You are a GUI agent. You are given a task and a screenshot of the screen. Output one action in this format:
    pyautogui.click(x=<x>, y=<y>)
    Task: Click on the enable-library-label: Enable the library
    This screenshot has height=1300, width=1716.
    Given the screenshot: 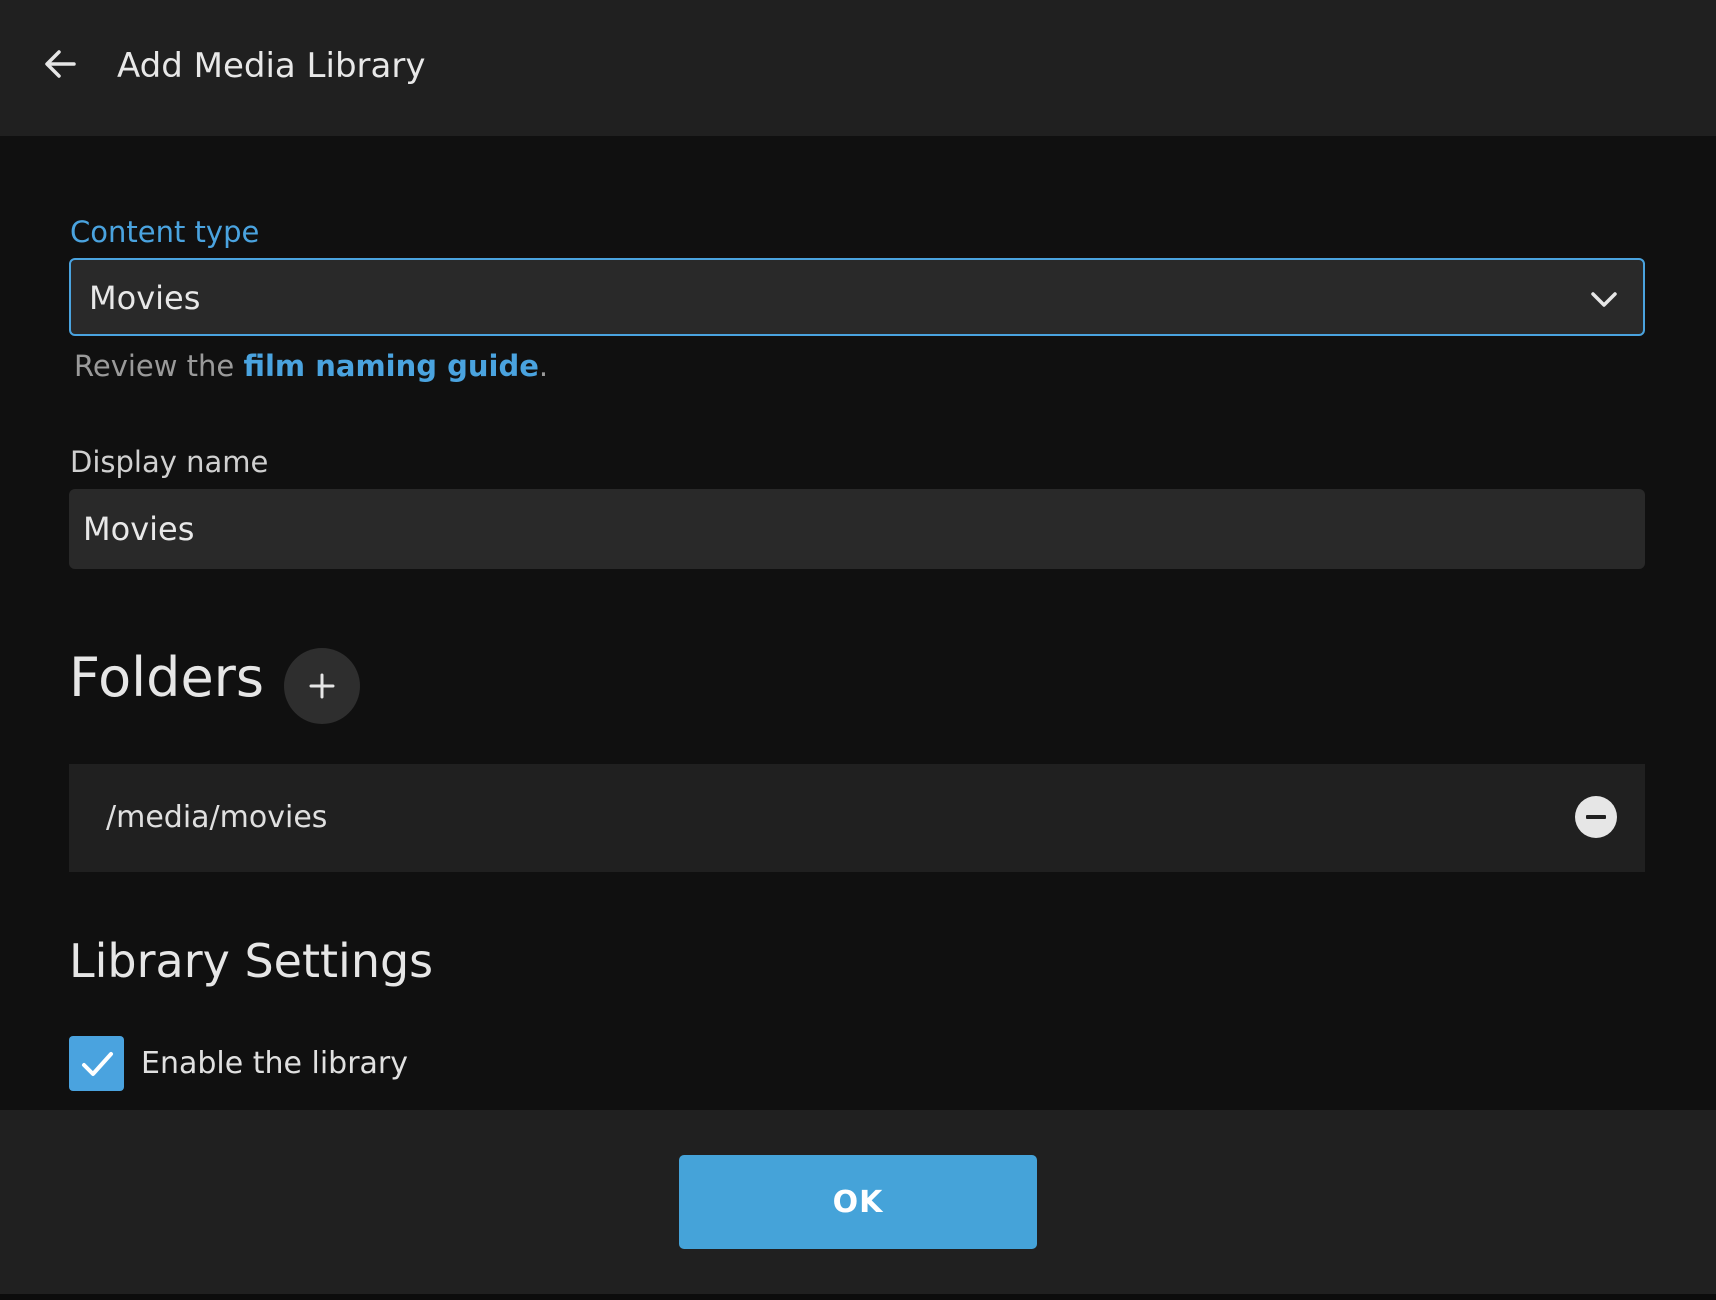 What is the action you would take?
    pyautogui.click(x=275, y=1063)
    